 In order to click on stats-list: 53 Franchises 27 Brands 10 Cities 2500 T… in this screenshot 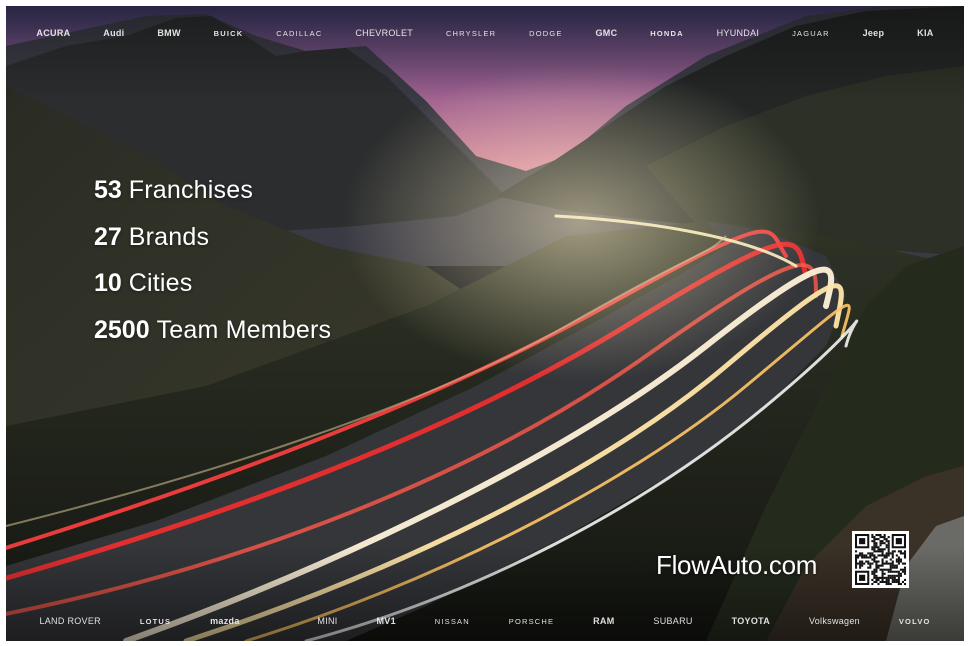, I will do `click(212, 267)`.